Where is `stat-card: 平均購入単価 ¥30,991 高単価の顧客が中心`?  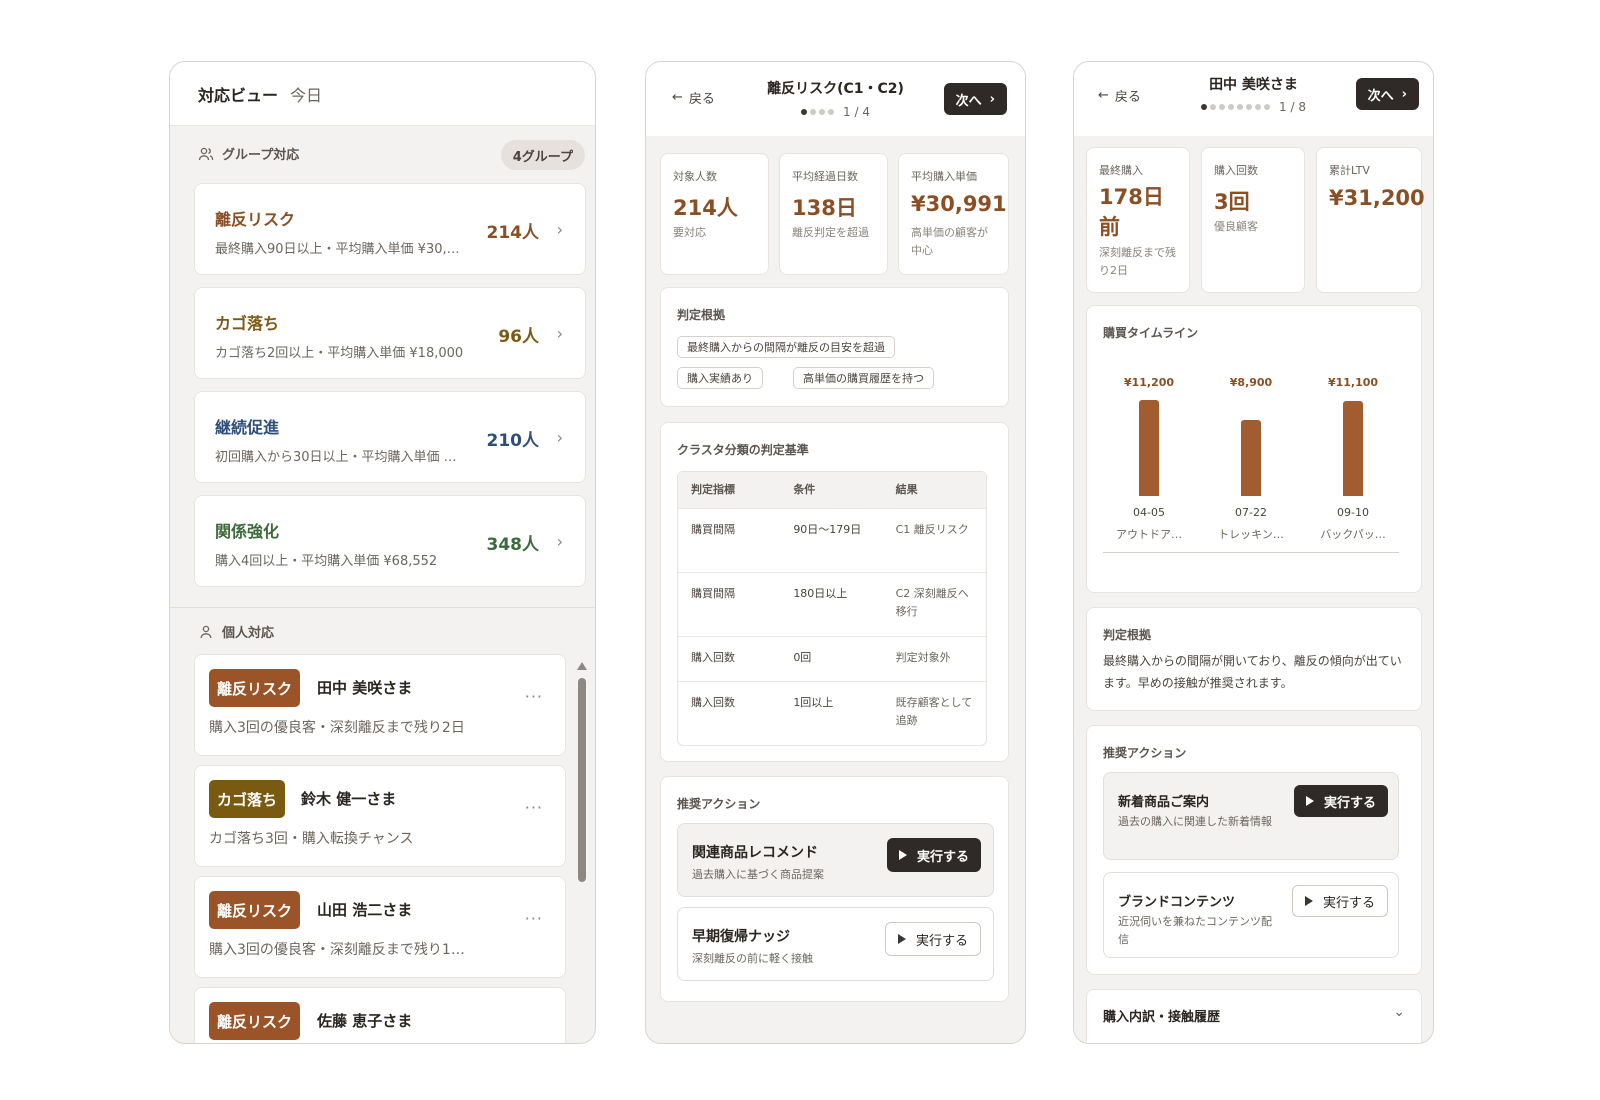 stat-card: 平均購入単価 ¥30,991 高単価の顧客が中心 is located at coordinates (953, 214).